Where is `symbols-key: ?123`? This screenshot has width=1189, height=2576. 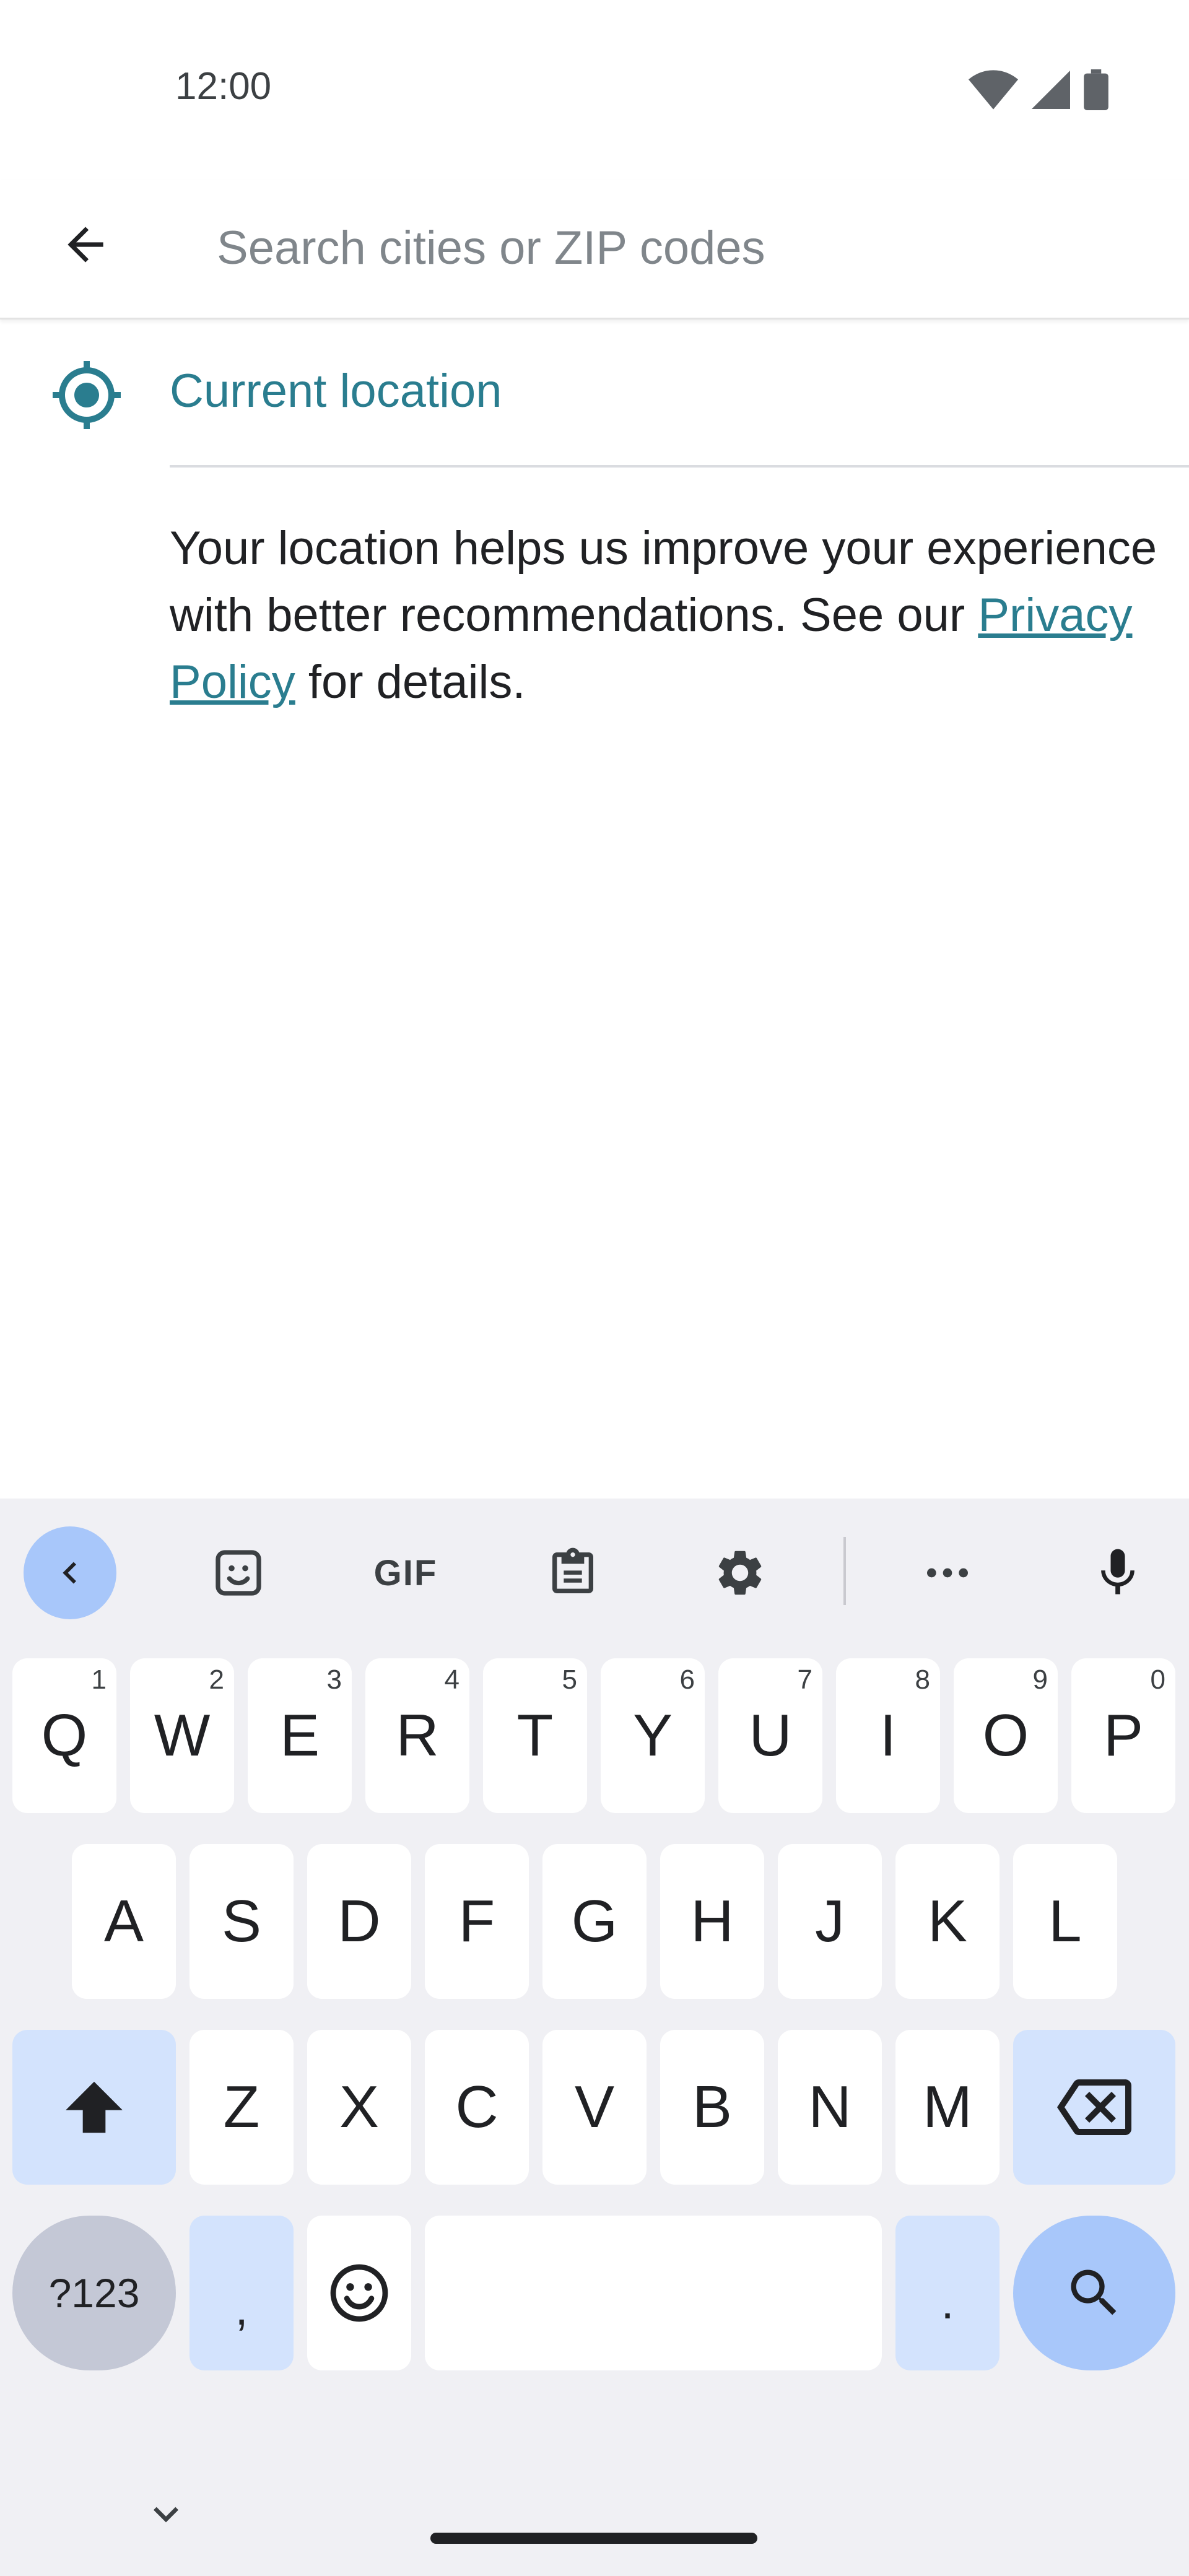
symbols-key: ?123 is located at coordinates (94, 2293).